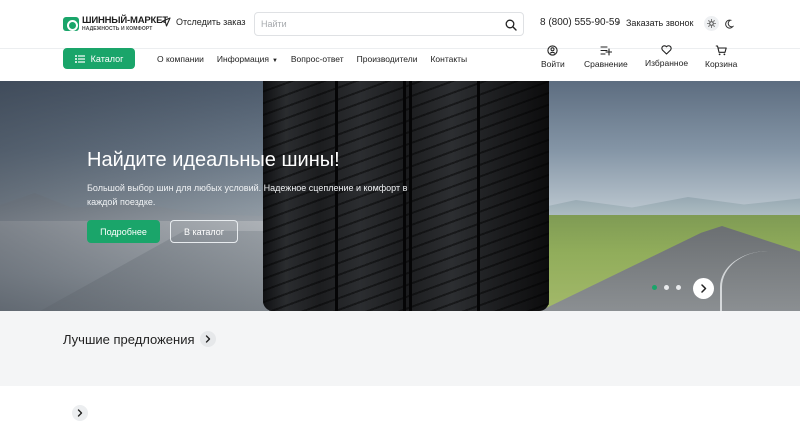 Image resolution: width=800 pixels, height=421 pixels. I want to click on login-button: Войти, so click(553, 57).